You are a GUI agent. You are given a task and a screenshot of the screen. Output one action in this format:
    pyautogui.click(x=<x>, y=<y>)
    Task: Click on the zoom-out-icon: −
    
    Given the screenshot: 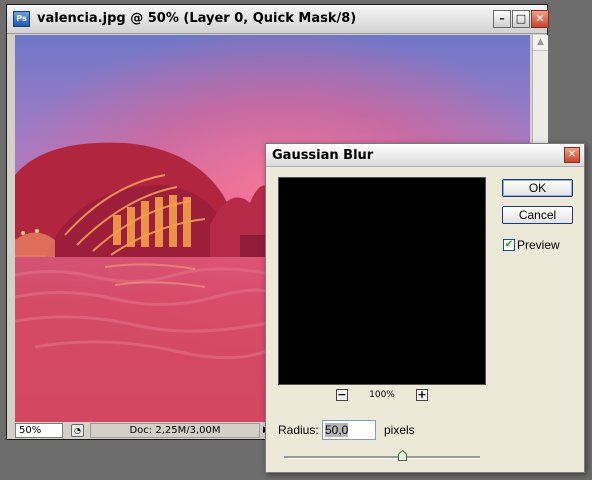 What is the action you would take?
    pyautogui.click(x=342, y=395)
    